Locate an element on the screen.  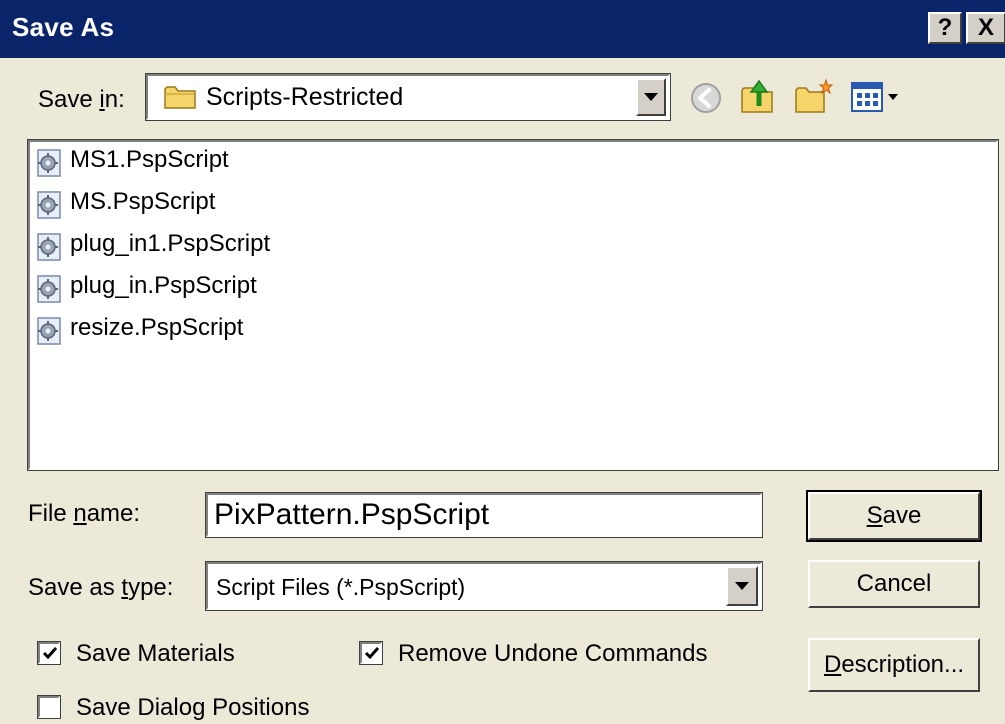
save-as-type-select: Script Files (*.PspScript) is located at coordinates (484, 586).